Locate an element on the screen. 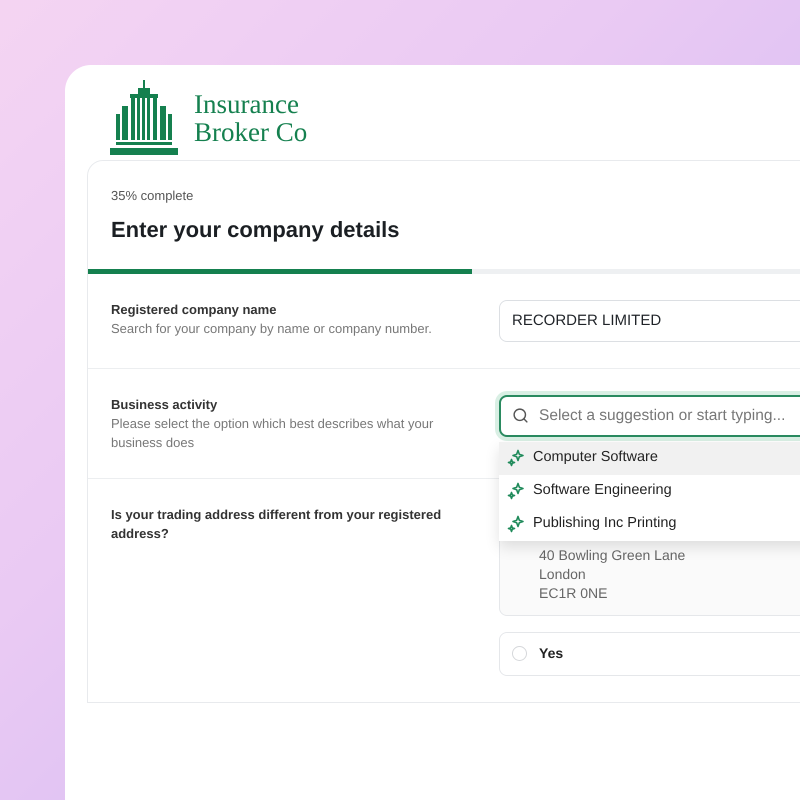 Image resolution: width=800 pixels, height=800 pixels. progress-label: 35% complete is located at coordinates (152, 196).